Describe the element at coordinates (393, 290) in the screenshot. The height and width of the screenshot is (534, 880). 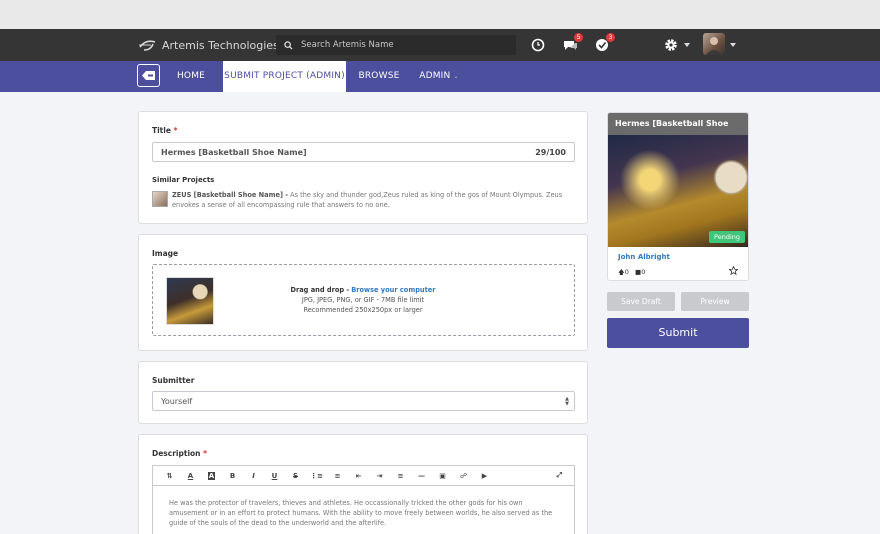
I see `browse-computer-link: Browse your computer` at that location.